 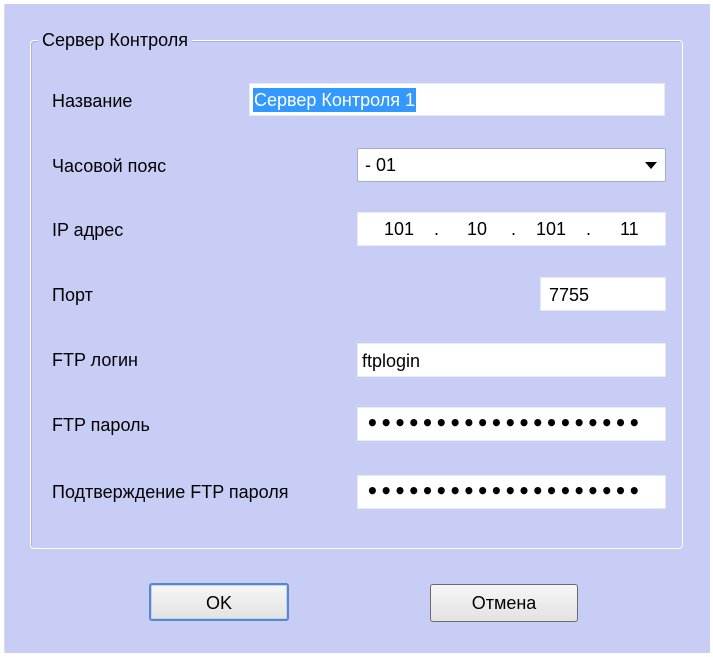 What do you see at coordinates (334, 100) in the screenshot?
I see `name-input-value: Сервер Контроля 1` at bounding box center [334, 100].